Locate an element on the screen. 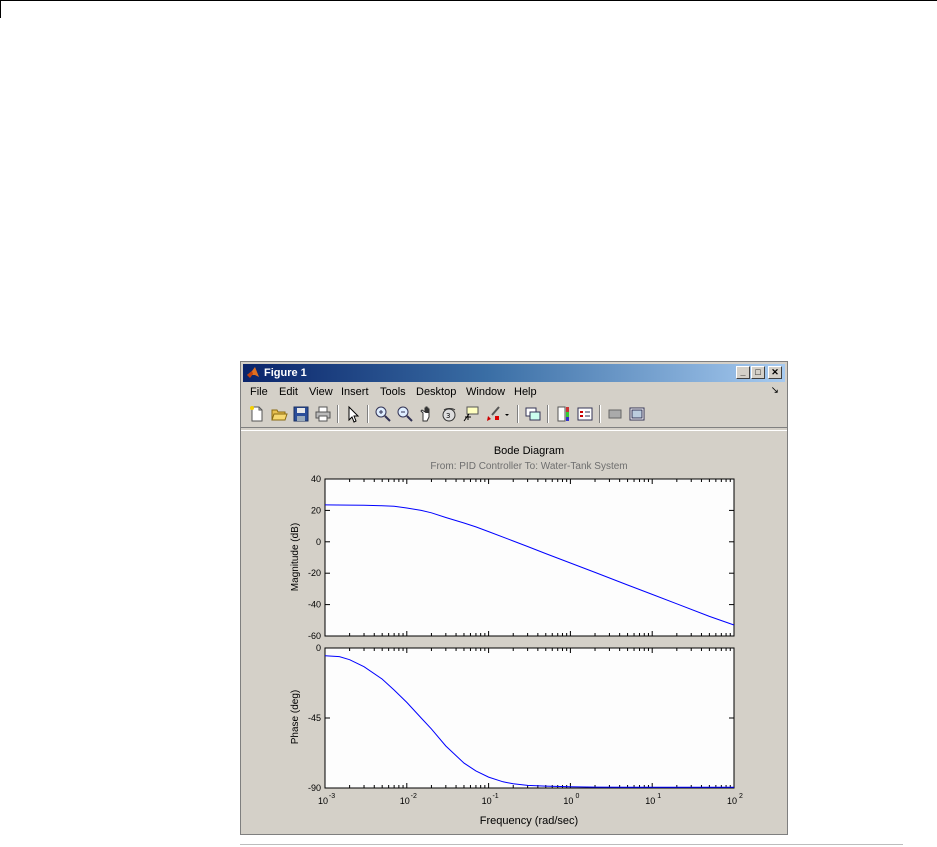 Image resolution: width=937 pixels, height=847 pixels. phase-axes is located at coordinates (529, 718).